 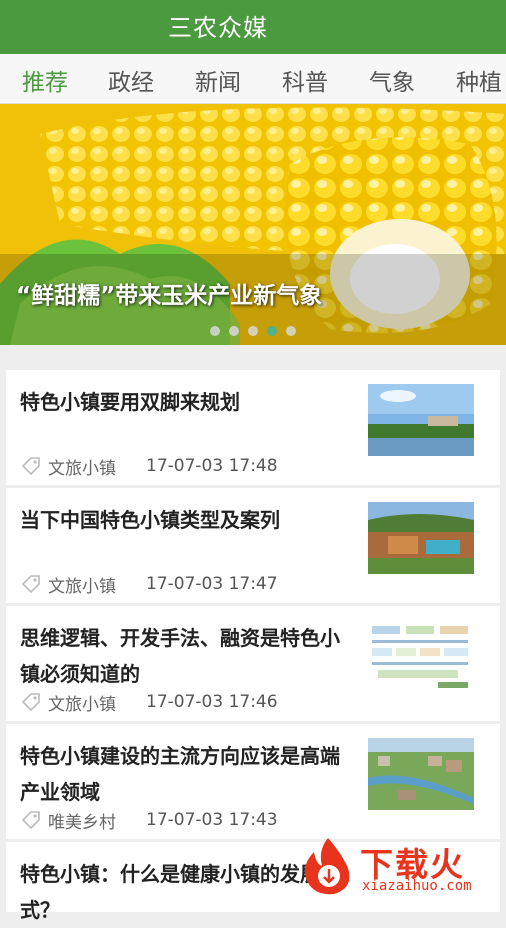 What do you see at coordinates (82, 822) in the screenshot?
I see `article-tag-label: 唯美乡村` at bounding box center [82, 822].